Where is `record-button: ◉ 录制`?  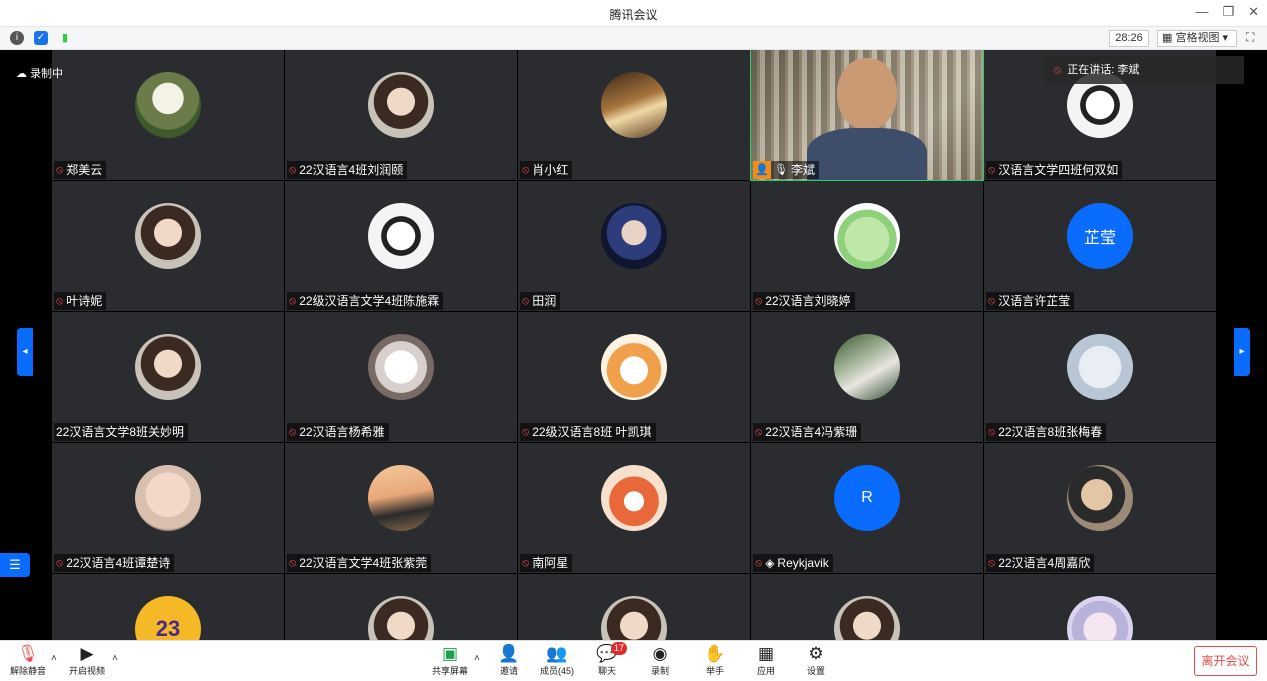
record-button: ◉ 录制 is located at coordinates (660, 660).